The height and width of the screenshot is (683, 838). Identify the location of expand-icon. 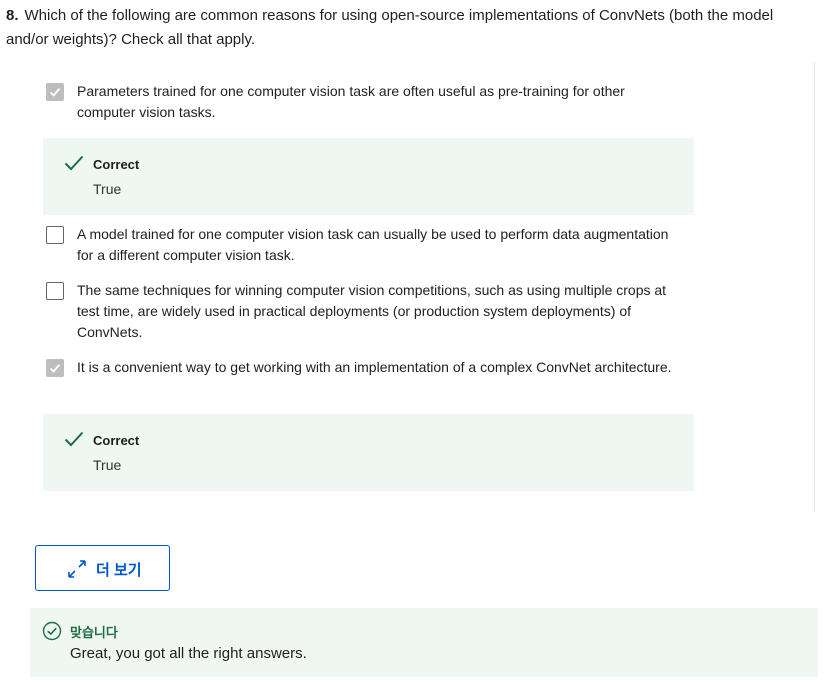
(77, 569).